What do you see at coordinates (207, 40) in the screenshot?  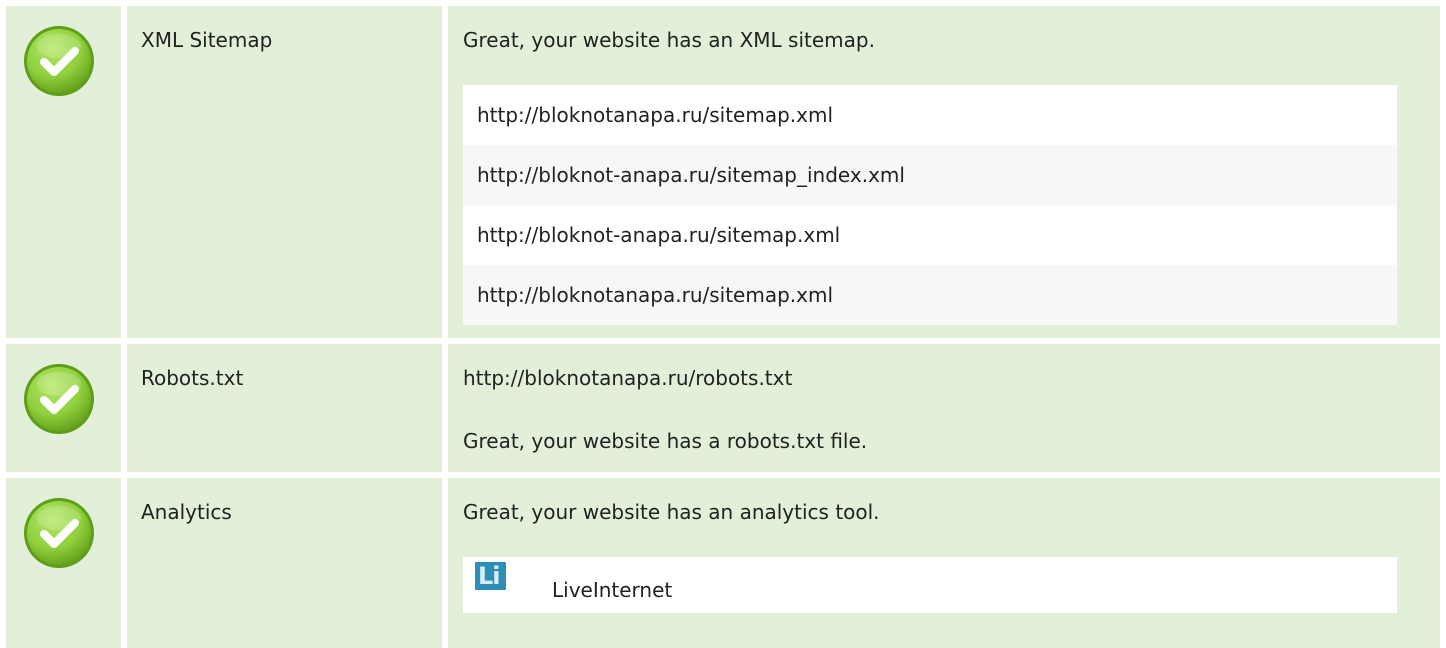 I see `check-name: XML Sitemap` at bounding box center [207, 40].